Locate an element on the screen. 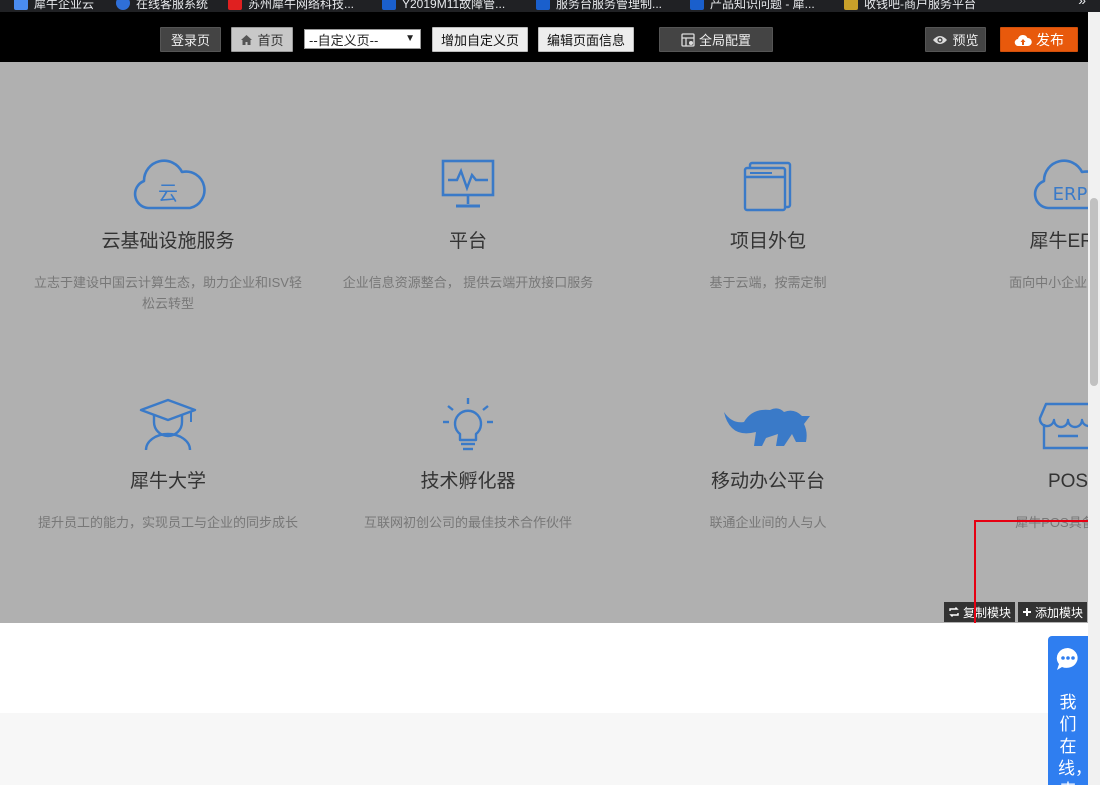  highlight-annotation is located at coordinates (1035, 578).